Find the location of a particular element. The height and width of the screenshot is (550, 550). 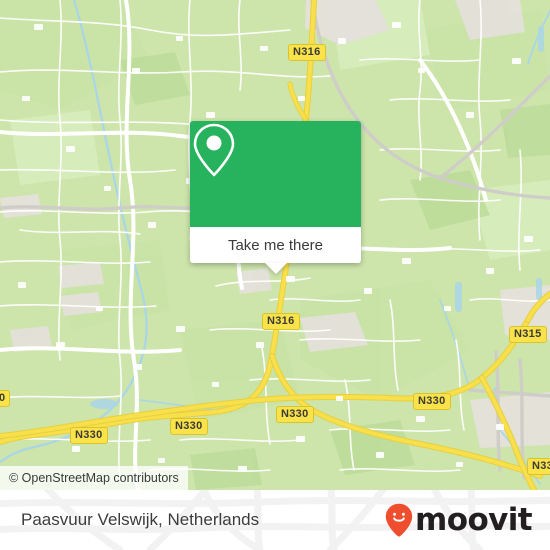

moovit-brand: moovit is located at coordinates (459, 519).